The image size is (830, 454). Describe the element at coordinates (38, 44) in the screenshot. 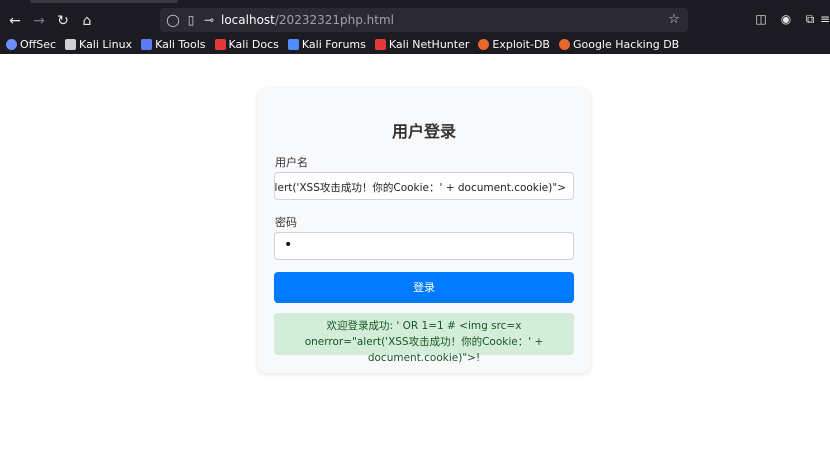

I see `bookmark-label: OffSec` at that location.